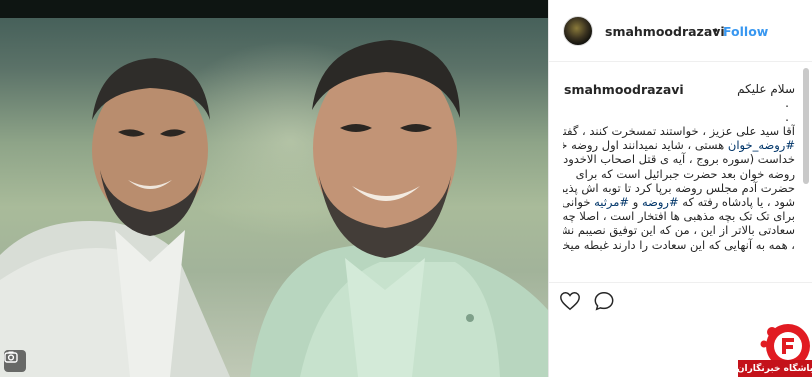  What do you see at coordinates (644, 145) in the screenshot?
I see `caption-text: هستی ، شاید نمیدانند اول روضه خوان` at bounding box center [644, 145].